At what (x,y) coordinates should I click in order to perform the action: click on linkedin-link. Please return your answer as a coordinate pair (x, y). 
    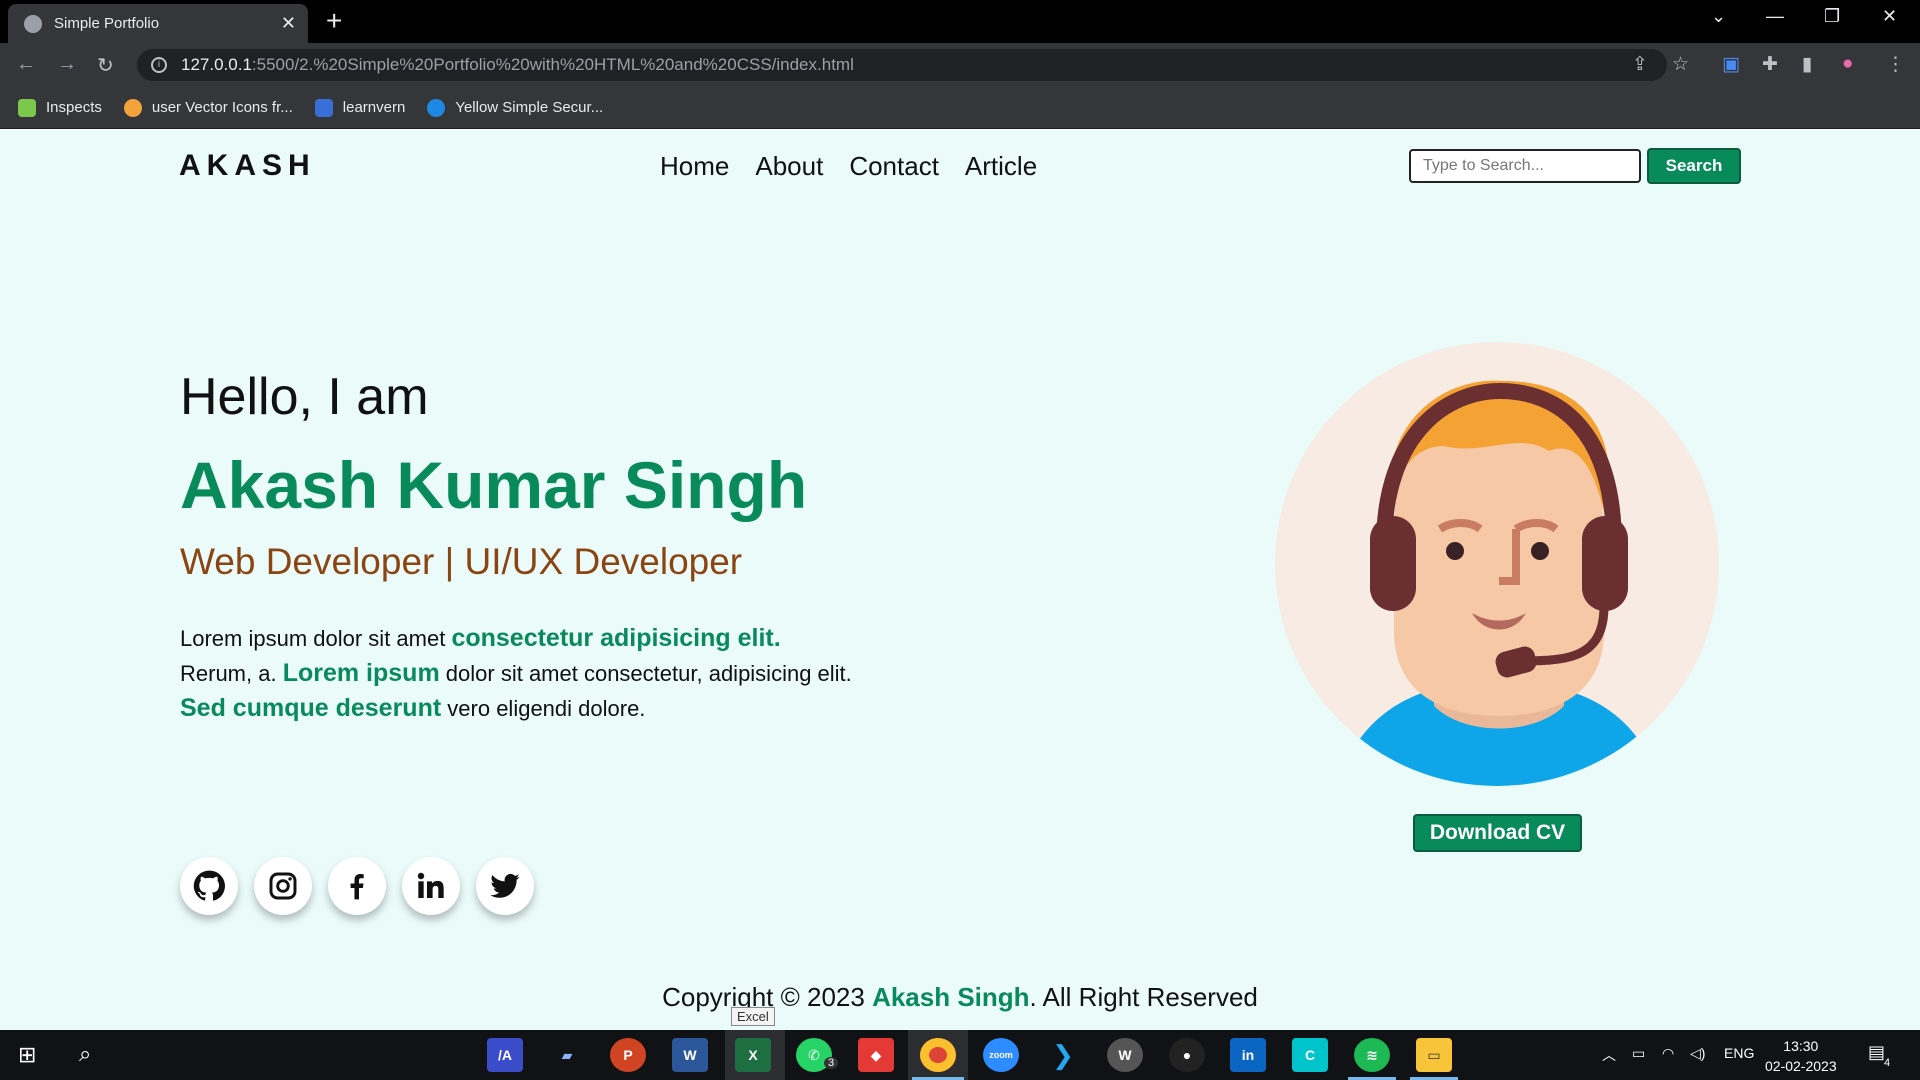
    Looking at the image, I should click on (431, 886).